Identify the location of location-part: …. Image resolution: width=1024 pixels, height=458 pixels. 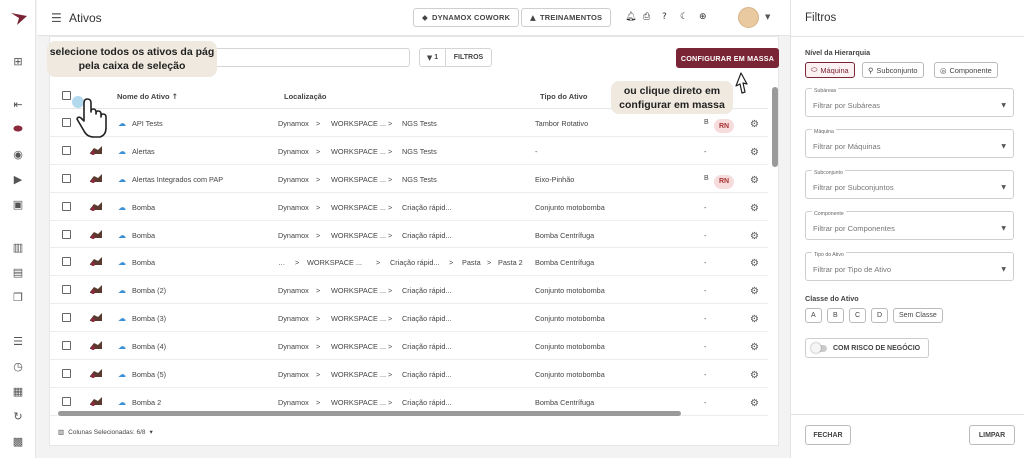
(281, 262).